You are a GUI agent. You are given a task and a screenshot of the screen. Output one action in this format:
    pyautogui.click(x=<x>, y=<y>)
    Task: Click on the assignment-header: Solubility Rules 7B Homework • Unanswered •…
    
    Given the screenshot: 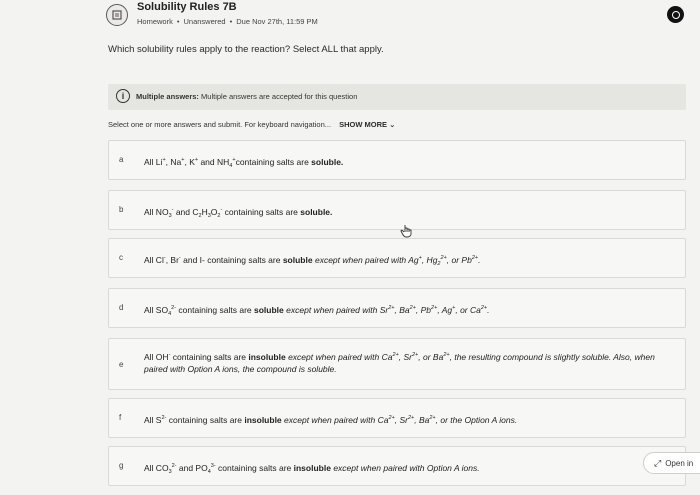 What is the action you would take?
    pyautogui.click(x=350, y=17)
    